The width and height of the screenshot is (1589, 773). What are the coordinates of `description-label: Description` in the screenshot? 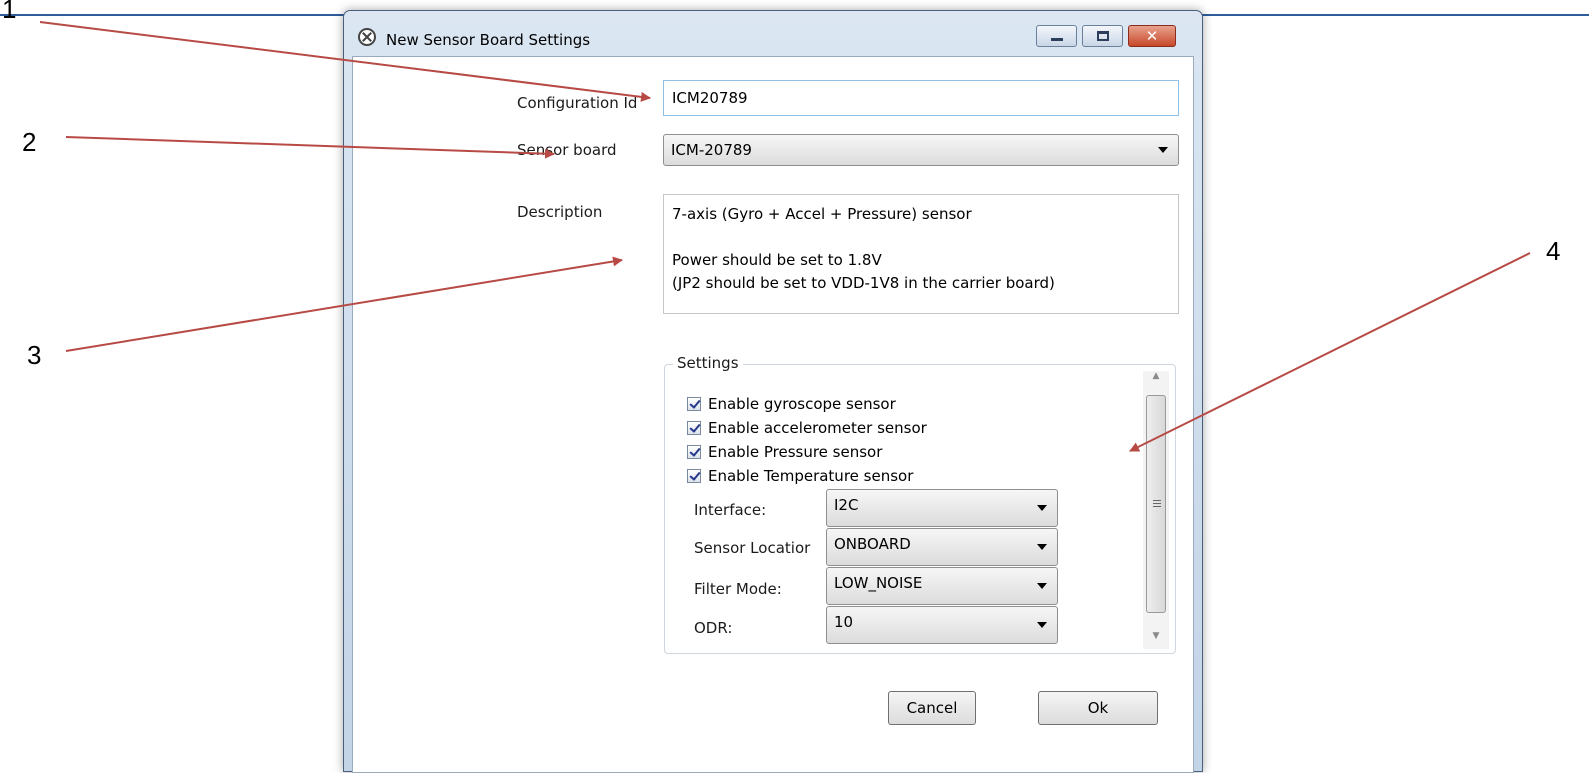 It's located at (560, 212).